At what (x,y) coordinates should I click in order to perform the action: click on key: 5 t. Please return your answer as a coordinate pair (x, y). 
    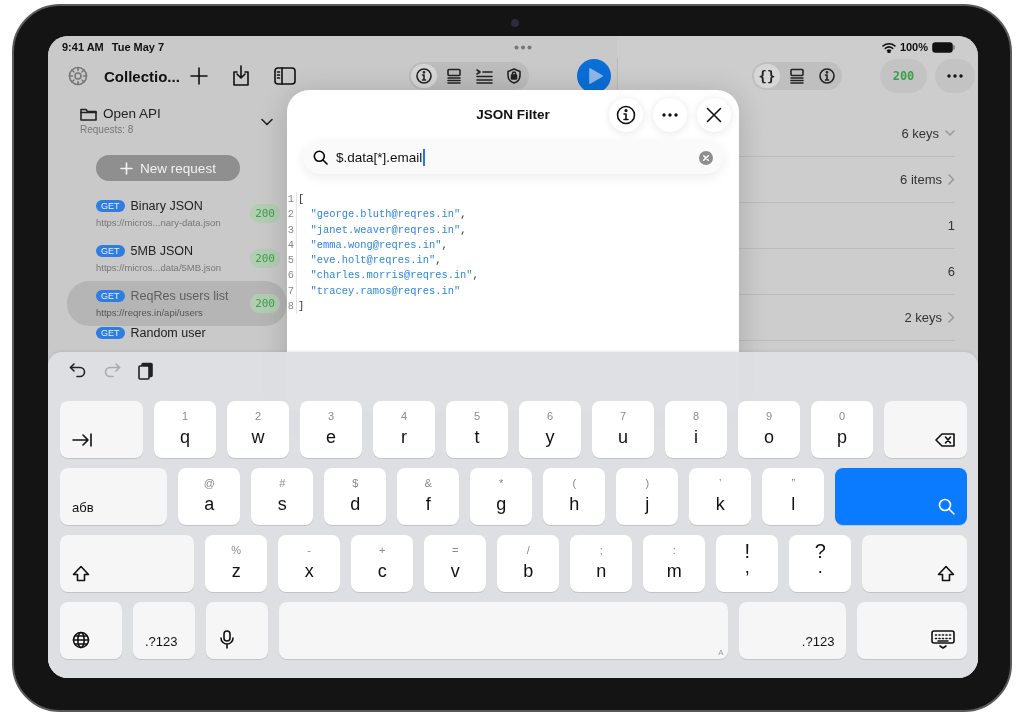
    Looking at the image, I should click on (477, 429).